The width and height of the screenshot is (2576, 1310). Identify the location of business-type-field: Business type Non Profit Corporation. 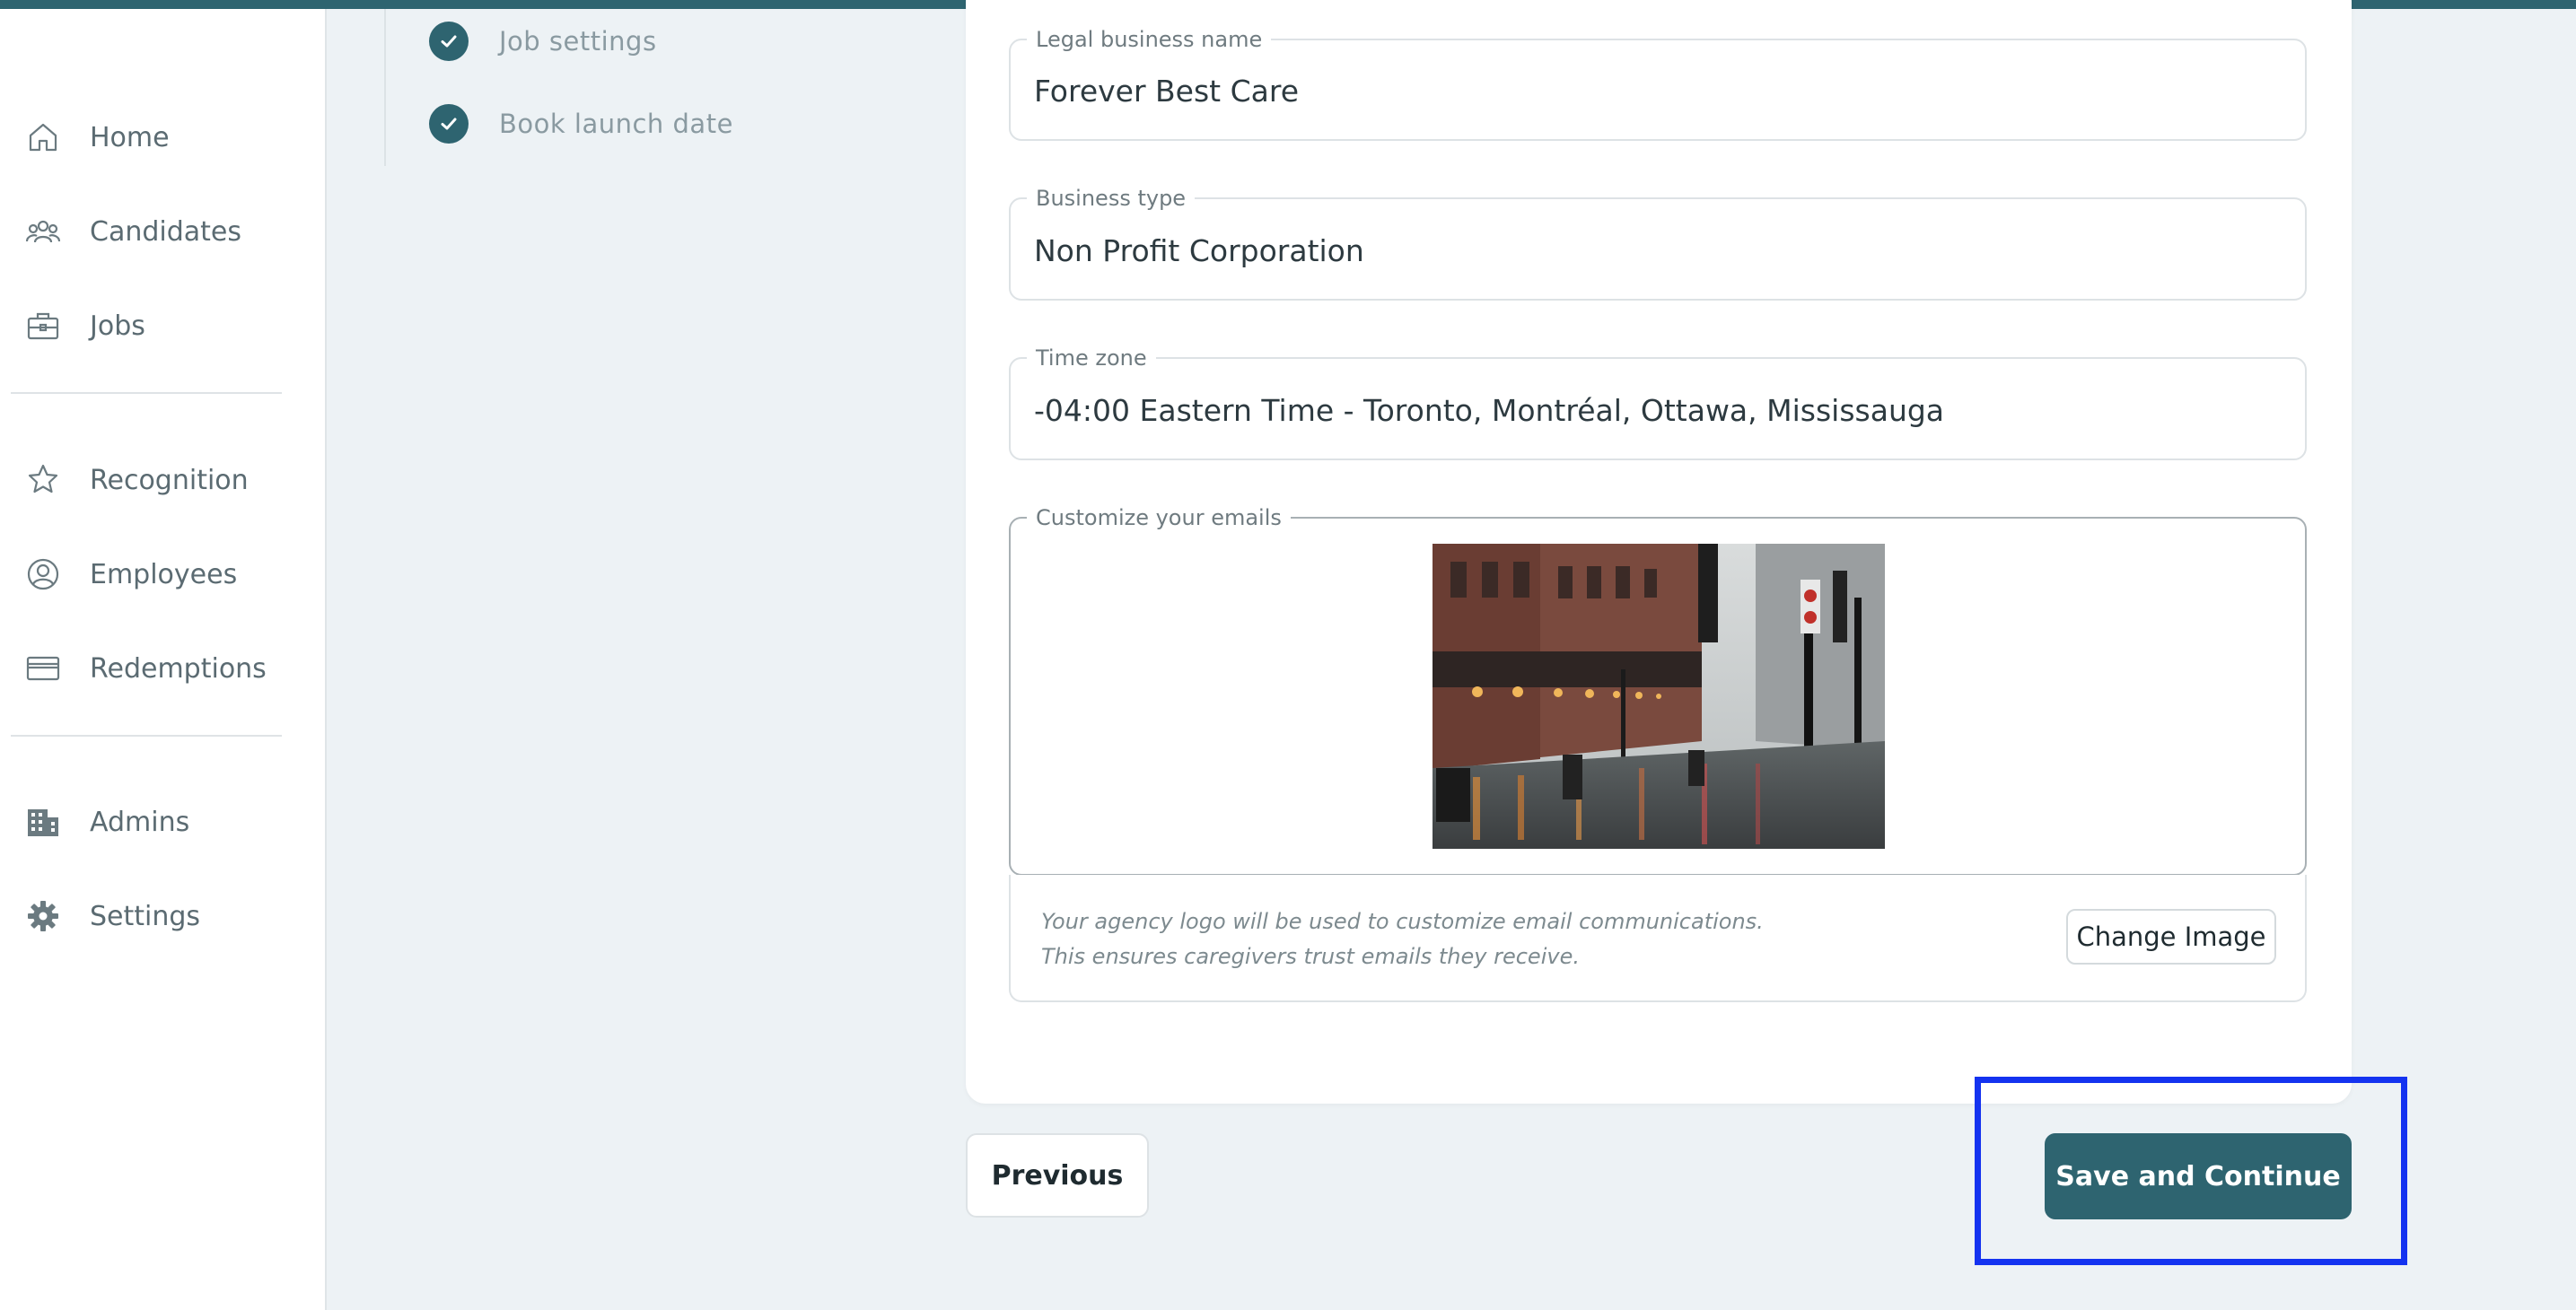
(1658, 243).